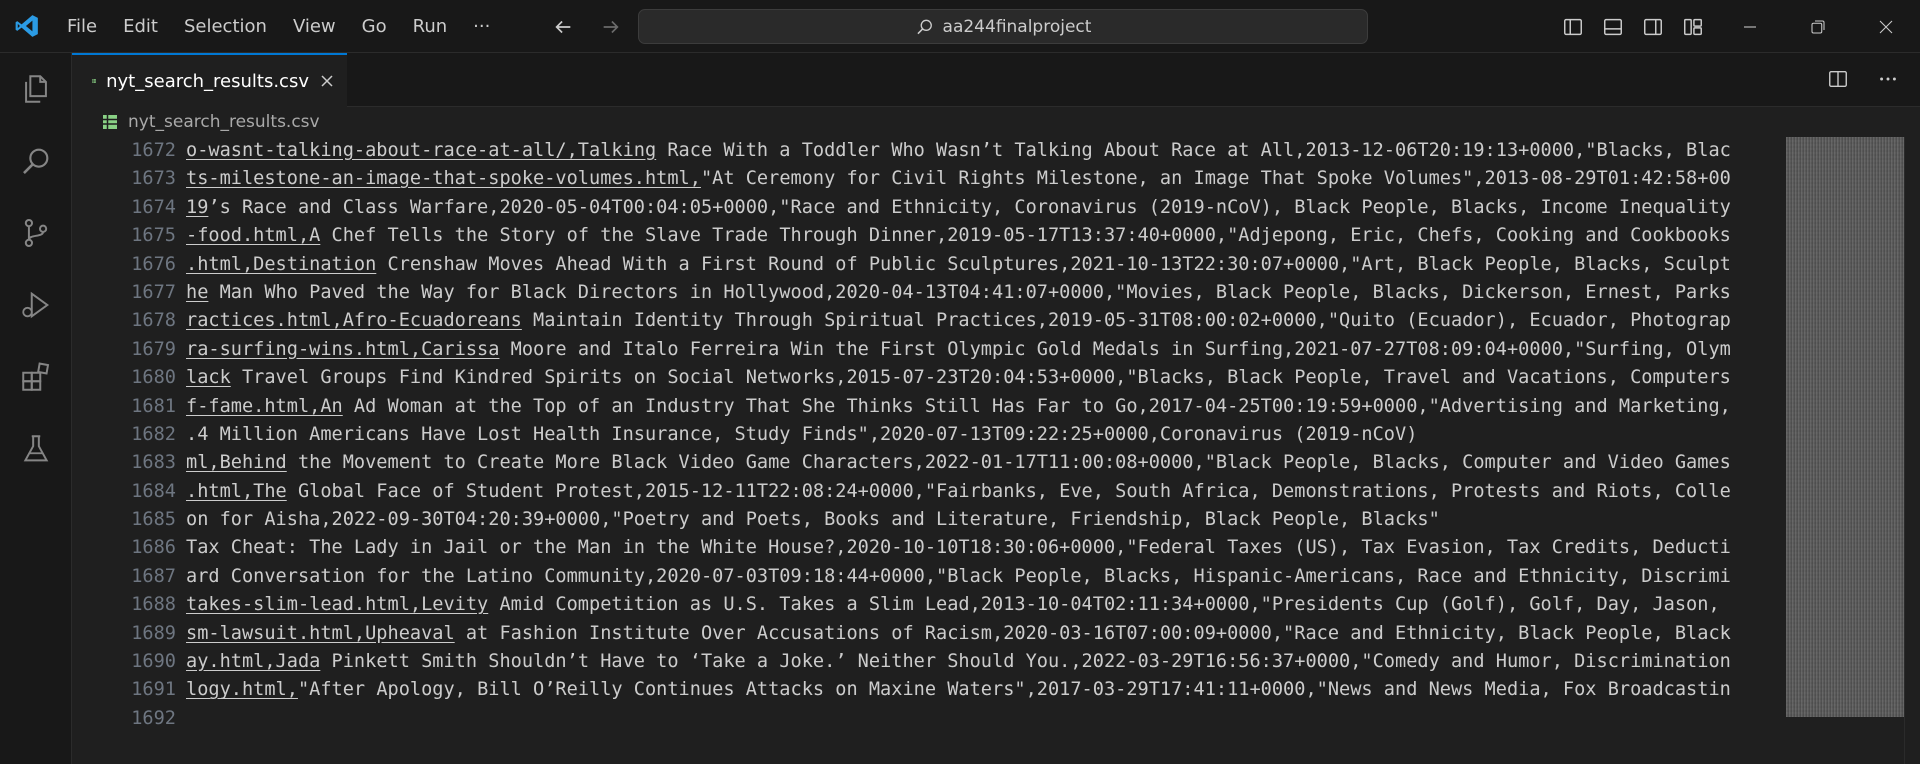 The width and height of the screenshot is (1920, 764). I want to click on code-line, so click(986, 719).